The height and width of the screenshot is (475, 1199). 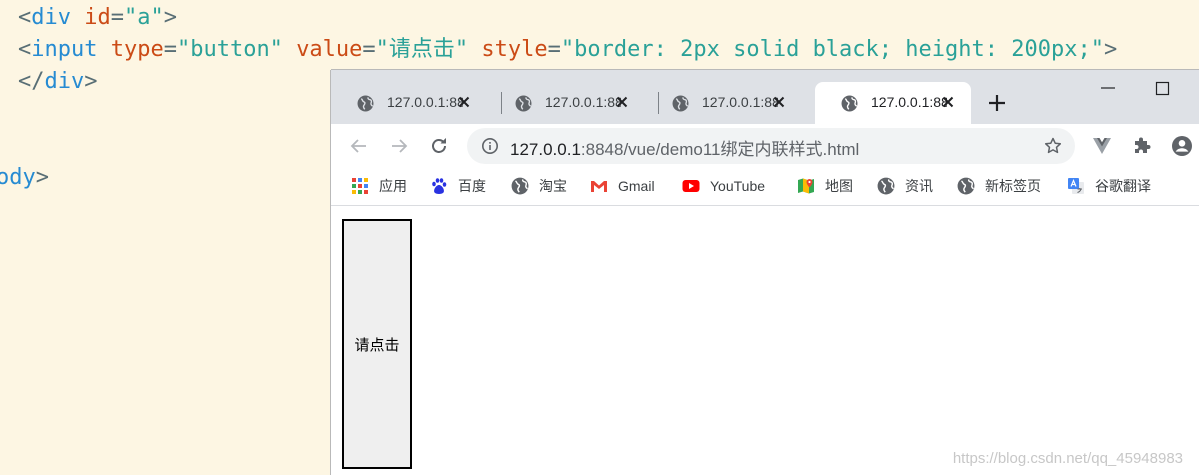 What do you see at coordinates (439, 146) in the screenshot?
I see `reload-icon` at bounding box center [439, 146].